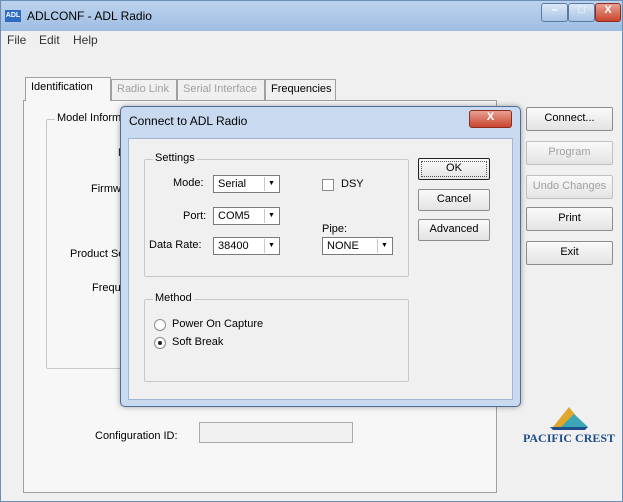 The width and height of the screenshot is (623, 502). I want to click on minimize-button: –, so click(554, 12).